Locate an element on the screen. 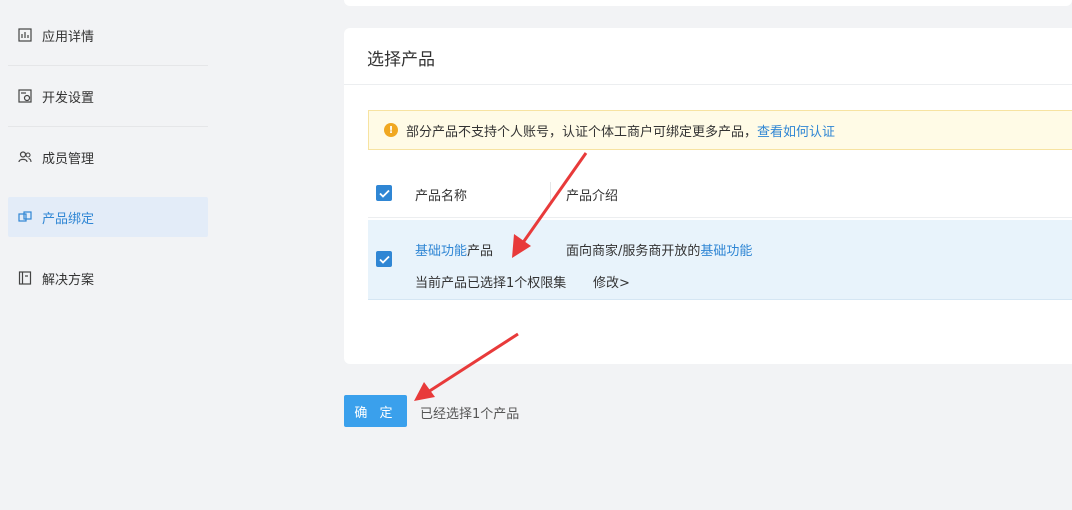  column-header-name: 产品名称 is located at coordinates (441, 196).